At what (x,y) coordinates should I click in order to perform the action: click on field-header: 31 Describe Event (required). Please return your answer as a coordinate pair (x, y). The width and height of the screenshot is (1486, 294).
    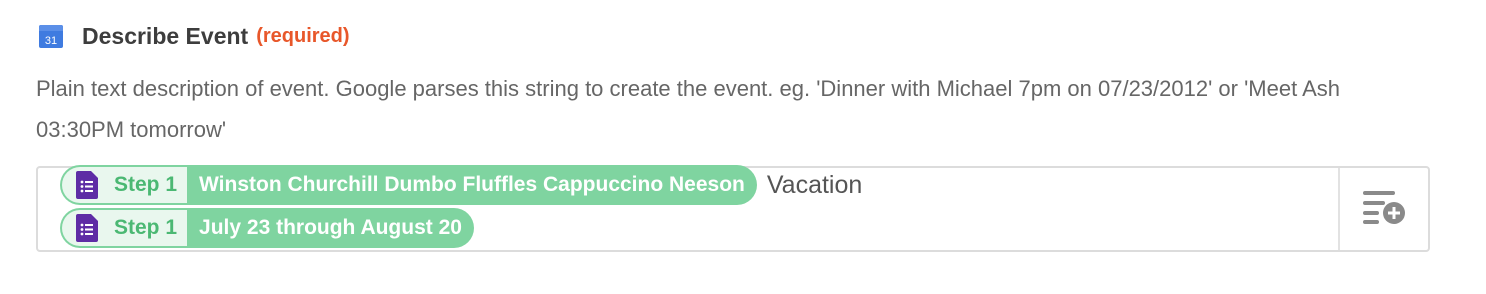
    Looking at the image, I should click on (734, 36).